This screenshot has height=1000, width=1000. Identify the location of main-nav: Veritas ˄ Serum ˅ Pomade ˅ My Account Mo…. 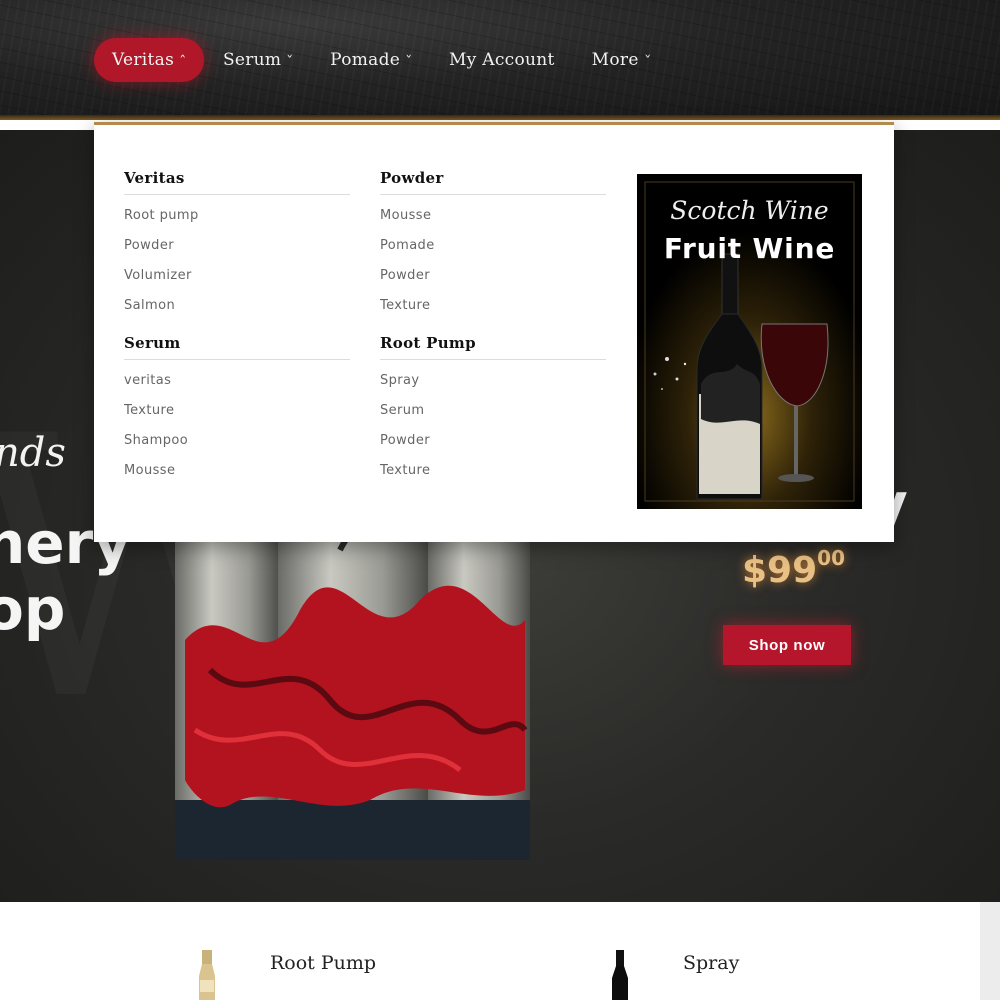
(382, 60).